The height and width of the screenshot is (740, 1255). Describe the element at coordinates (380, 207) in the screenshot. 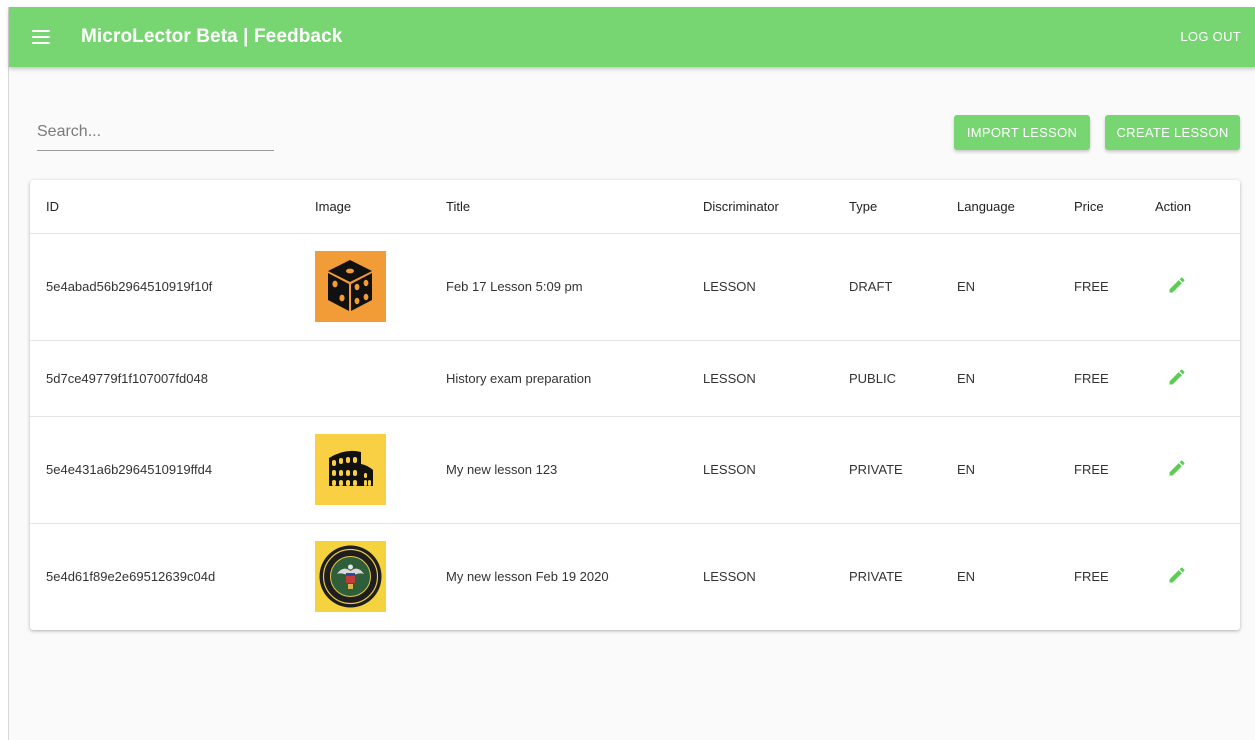

I see `header-image: Image` at that location.